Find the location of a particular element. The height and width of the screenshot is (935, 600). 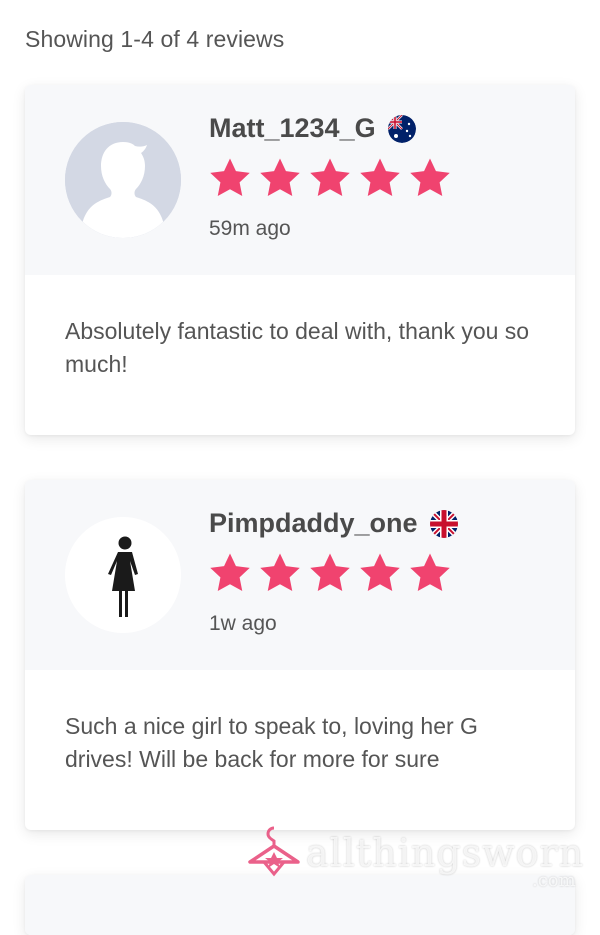

review-time: 59m ago is located at coordinates (250, 228).